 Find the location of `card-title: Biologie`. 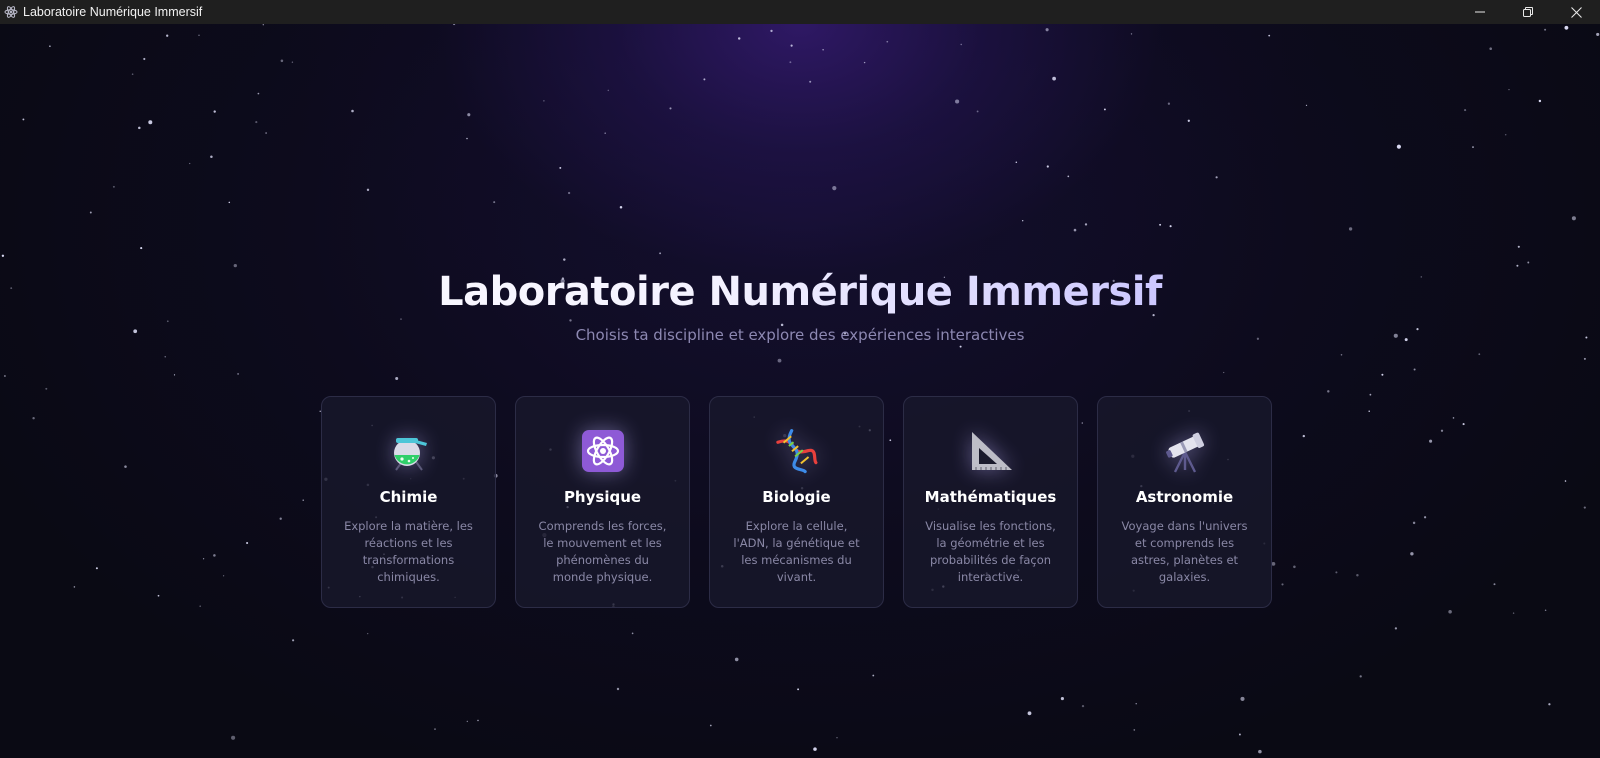

card-title: Biologie is located at coordinates (796, 497).